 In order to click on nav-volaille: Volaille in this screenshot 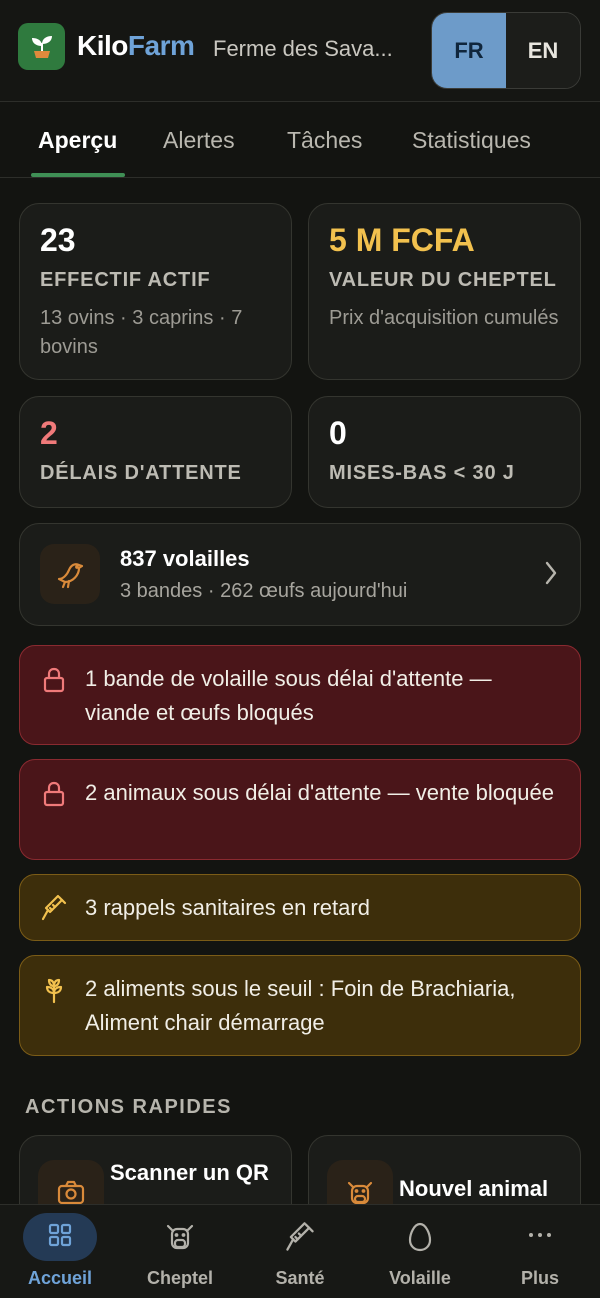, I will do `click(420, 1251)`.